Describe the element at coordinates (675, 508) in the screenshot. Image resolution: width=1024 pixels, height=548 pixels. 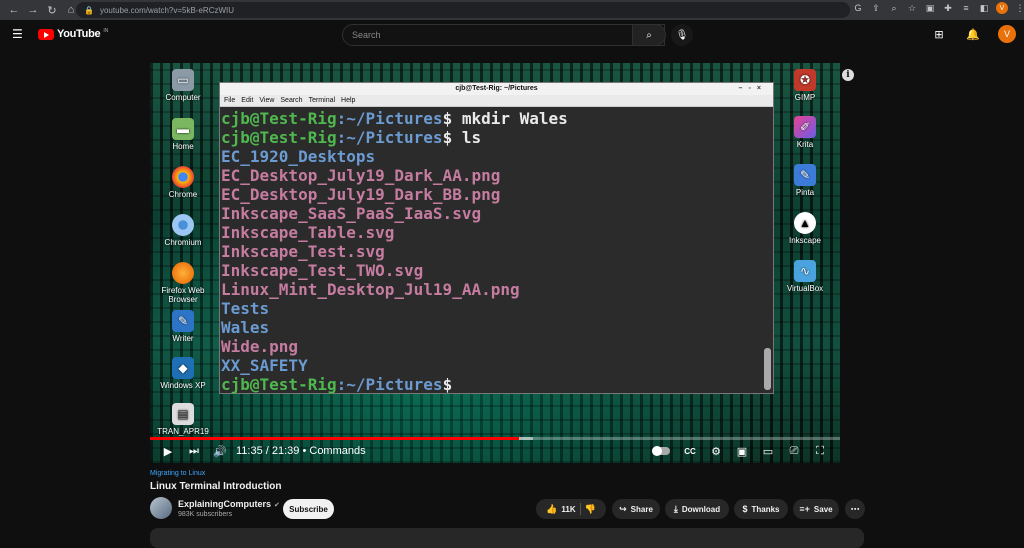
I see `download-icon: ⤓` at that location.